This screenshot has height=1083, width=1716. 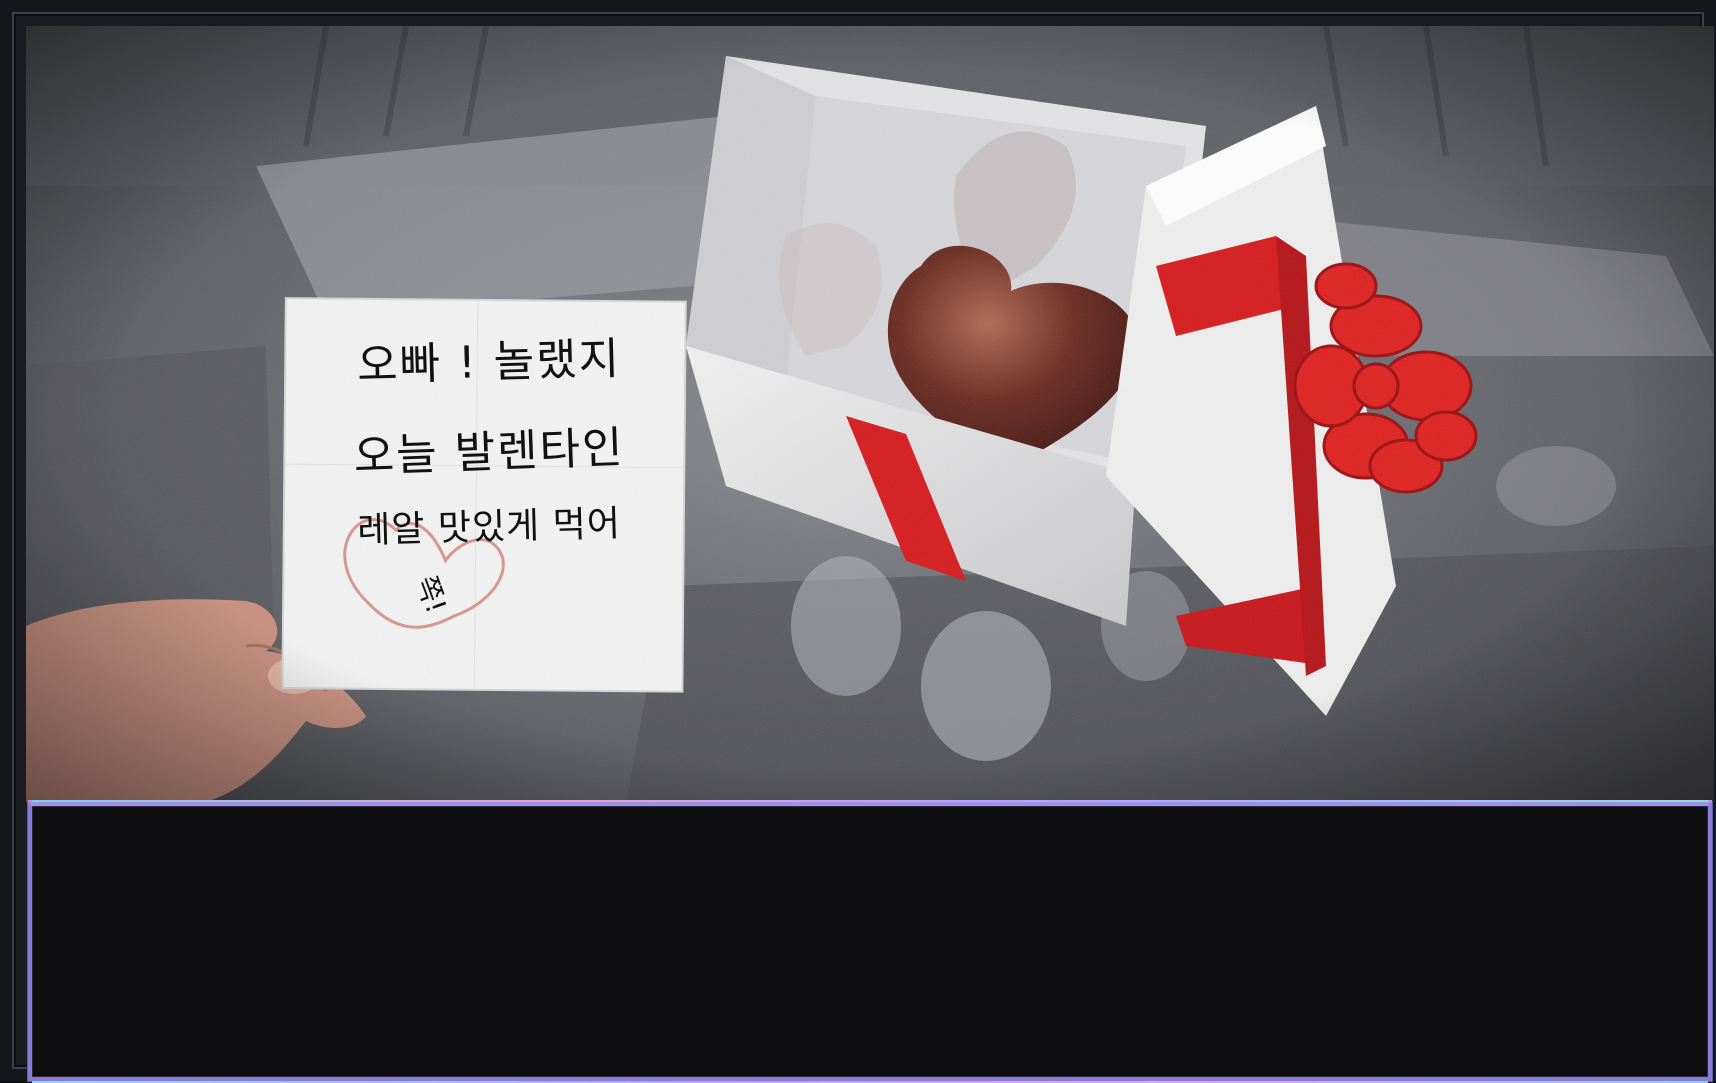 What do you see at coordinates (489, 362) in the screenshot?
I see `note-line-1: 오빠 ! 놀랬지` at bounding box center [489, 362].